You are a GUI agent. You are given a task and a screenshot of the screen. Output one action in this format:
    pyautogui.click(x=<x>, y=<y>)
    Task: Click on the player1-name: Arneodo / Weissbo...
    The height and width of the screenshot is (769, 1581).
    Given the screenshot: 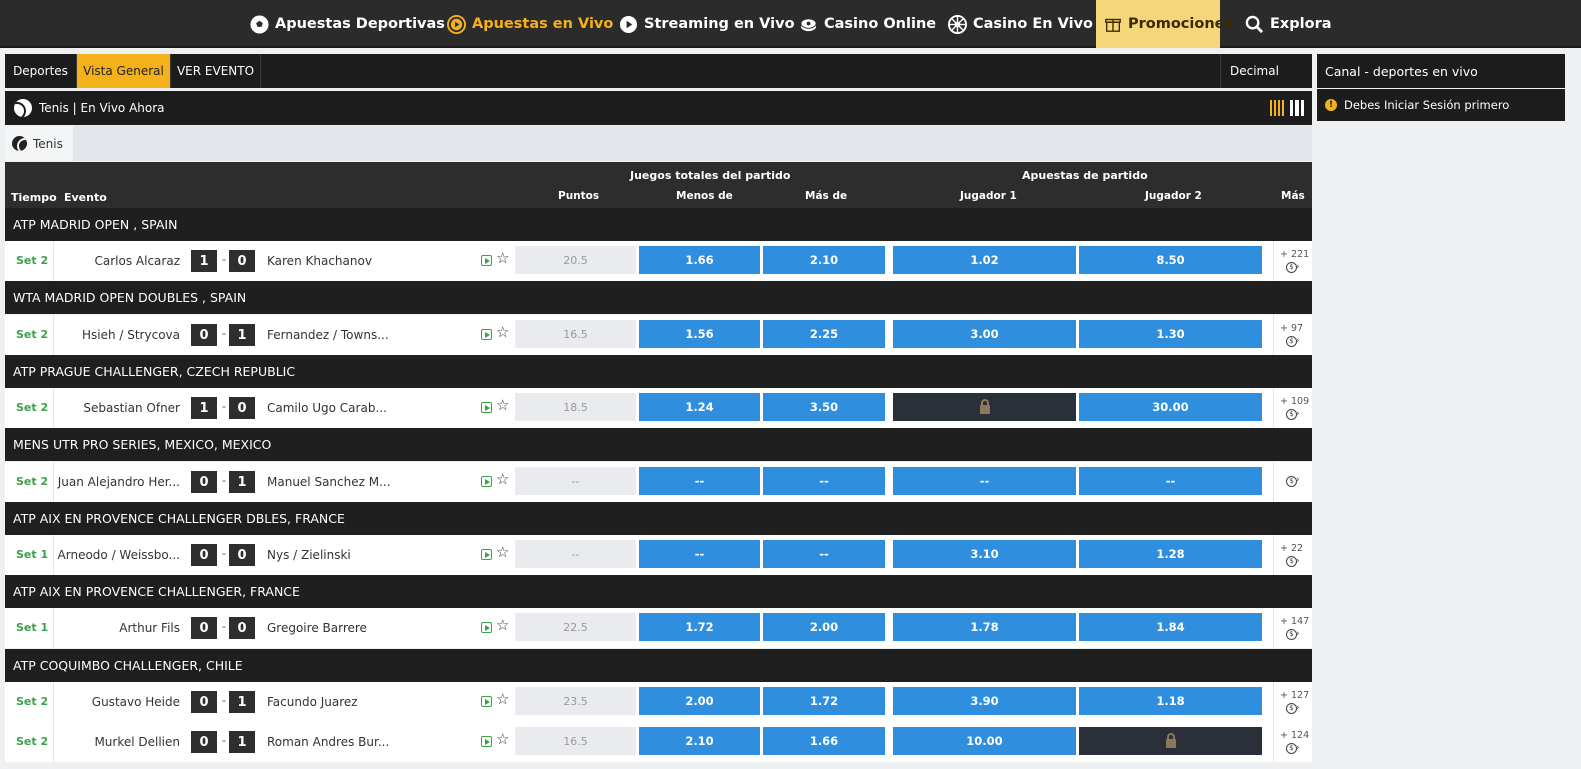 What is the action you would take?
    pyautogui.click(x=119, y=555)
    